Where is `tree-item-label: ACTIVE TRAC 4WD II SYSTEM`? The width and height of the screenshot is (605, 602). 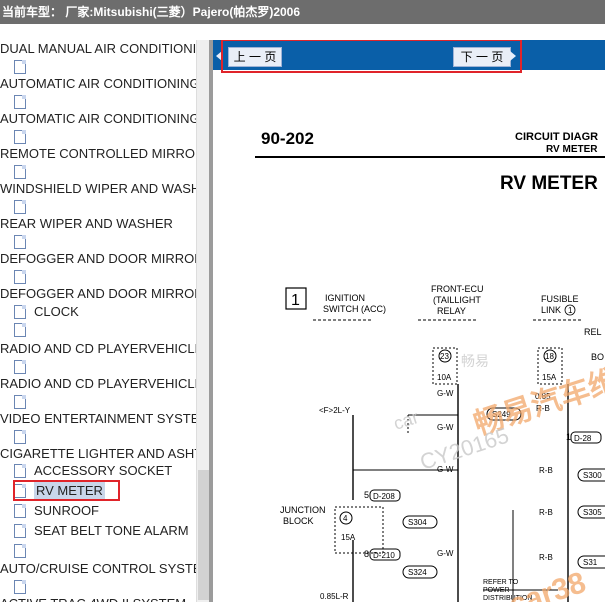 tree-item-label: ACTIVE TRAC 4WD II SYSTEM is located at coordinates (93, 598).